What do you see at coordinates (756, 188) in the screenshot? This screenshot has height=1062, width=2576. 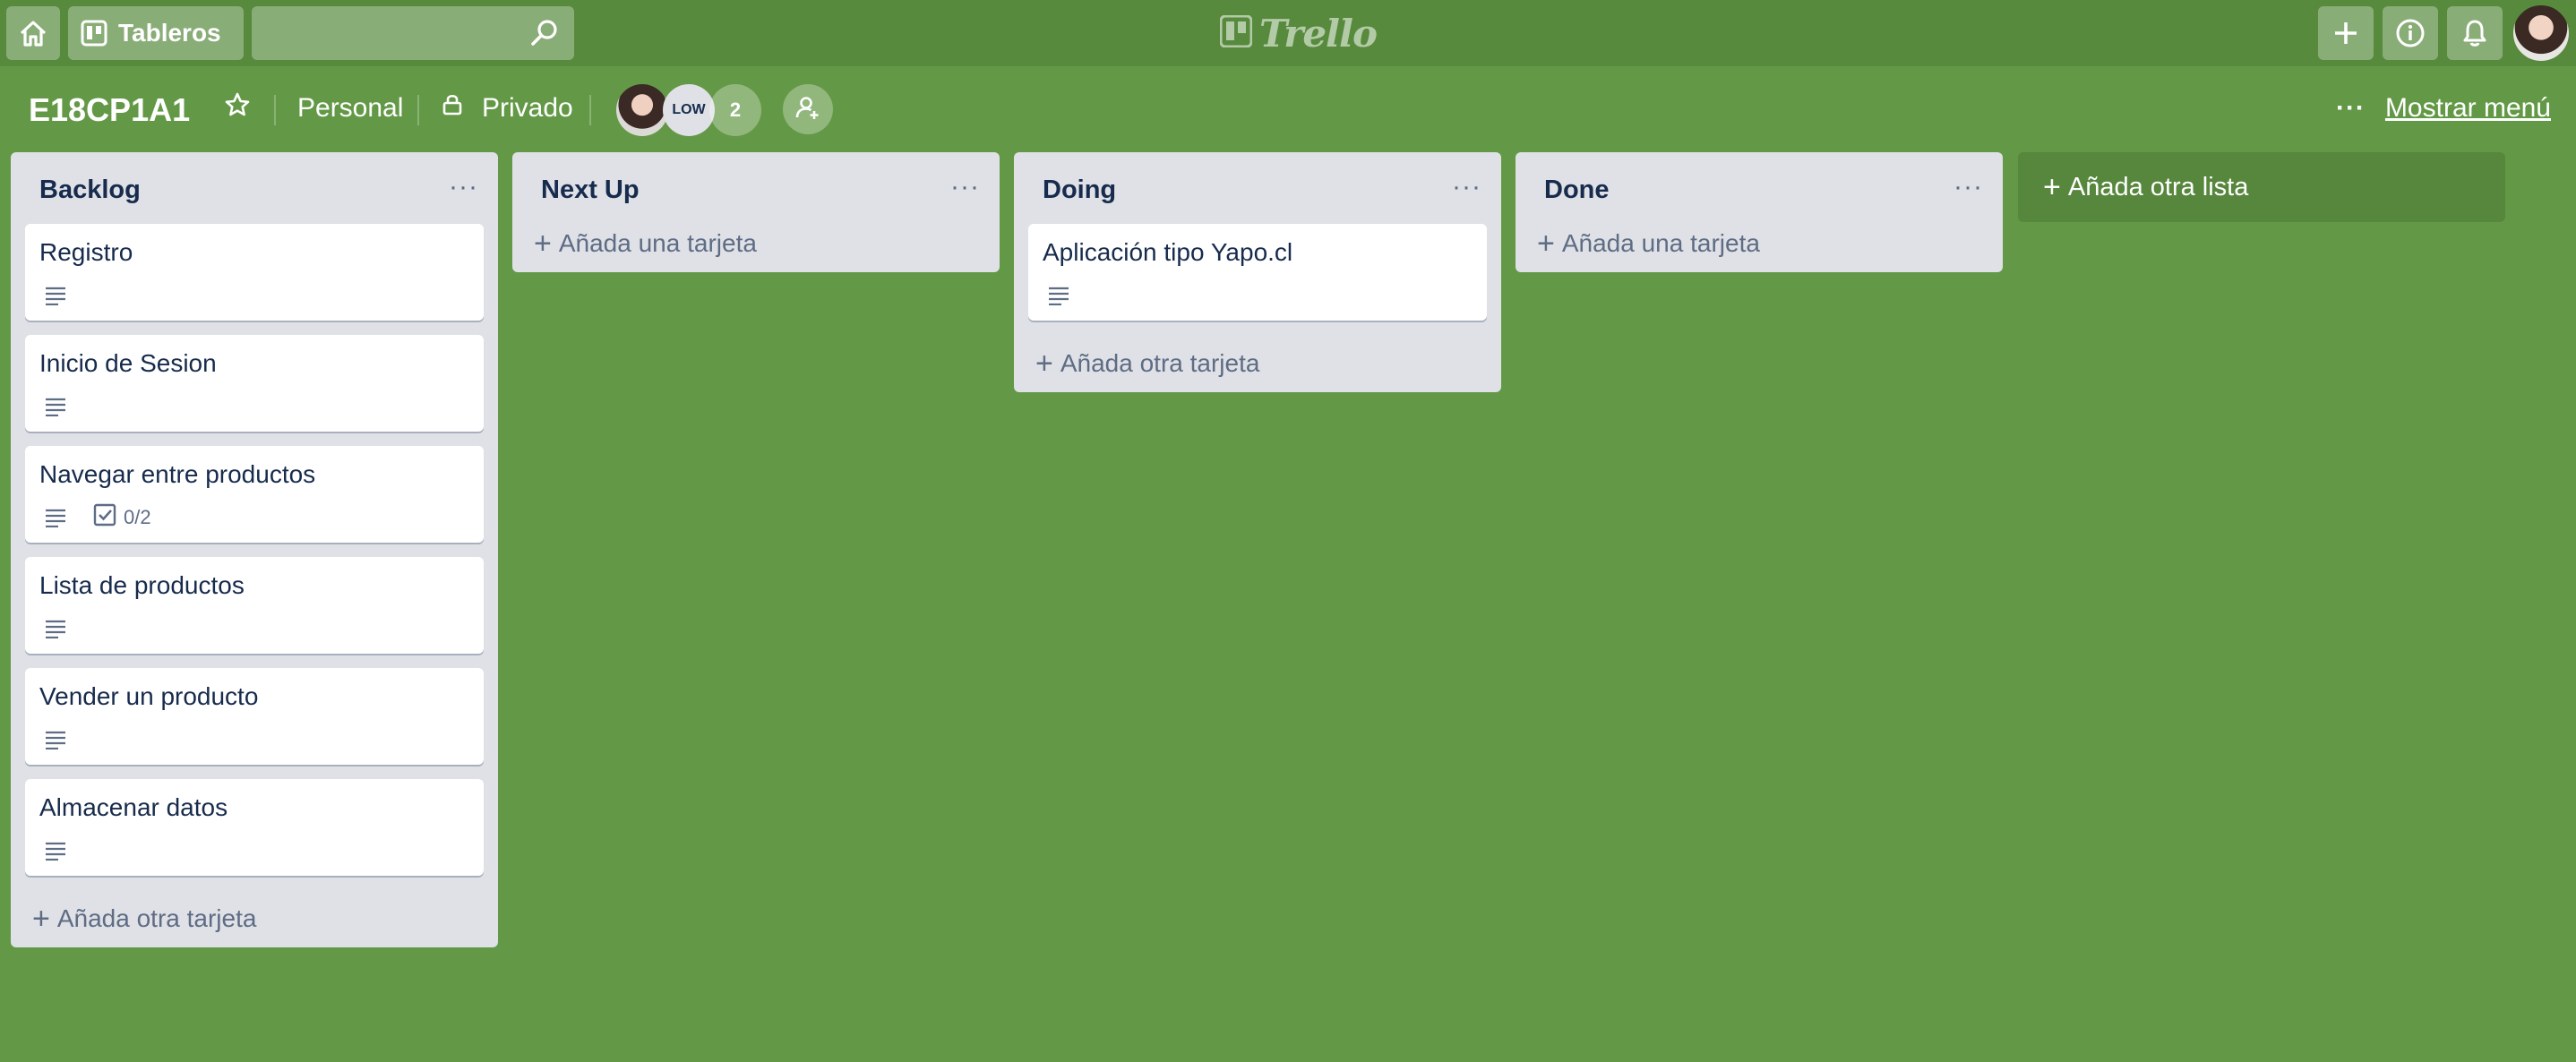 I see `list-header: Next Up ···` at bounding box center [756, 188].